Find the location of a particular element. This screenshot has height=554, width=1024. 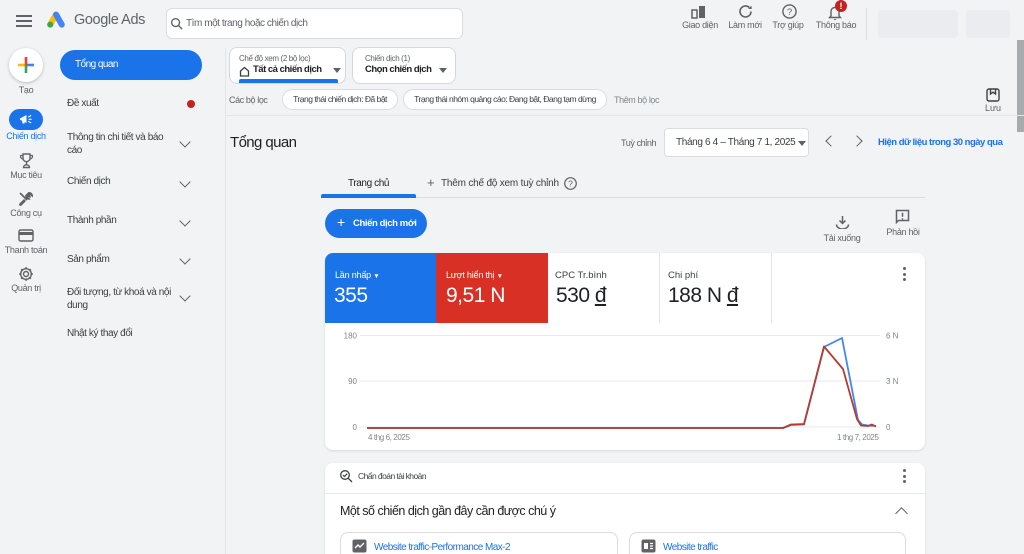

svg-text: 4 thg 6, 2025 is located at coordinates (389, 437).